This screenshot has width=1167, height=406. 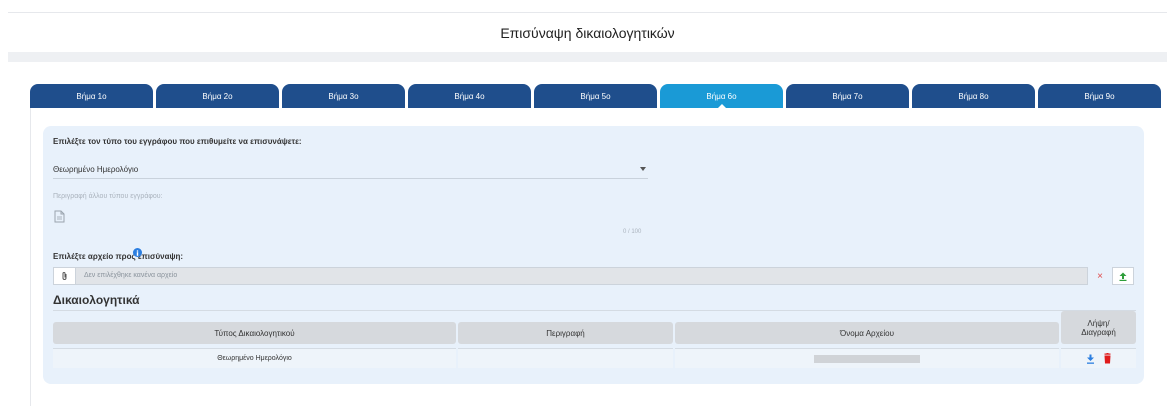 I want to click on file-picker: Δεν επιλέχθηκε κανένα αρχείο ×, so click(x=594, y=276).